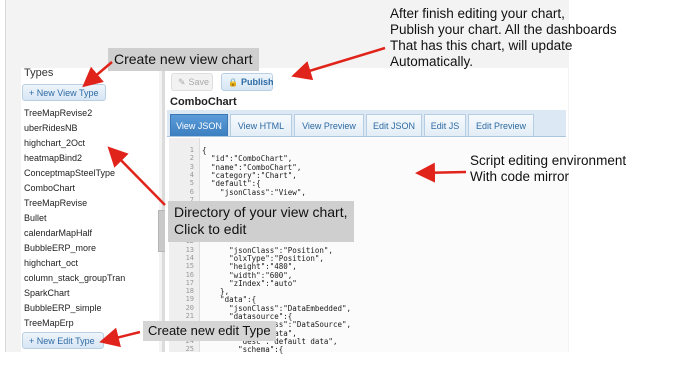 Image resolution: width=700 pixels, height=368 pixels. What do you see at coordinates (503, 29) in the screenshot?
I see `publish-note-line: Publish your chart. All the dashboards` at bounding box center [503, 29].